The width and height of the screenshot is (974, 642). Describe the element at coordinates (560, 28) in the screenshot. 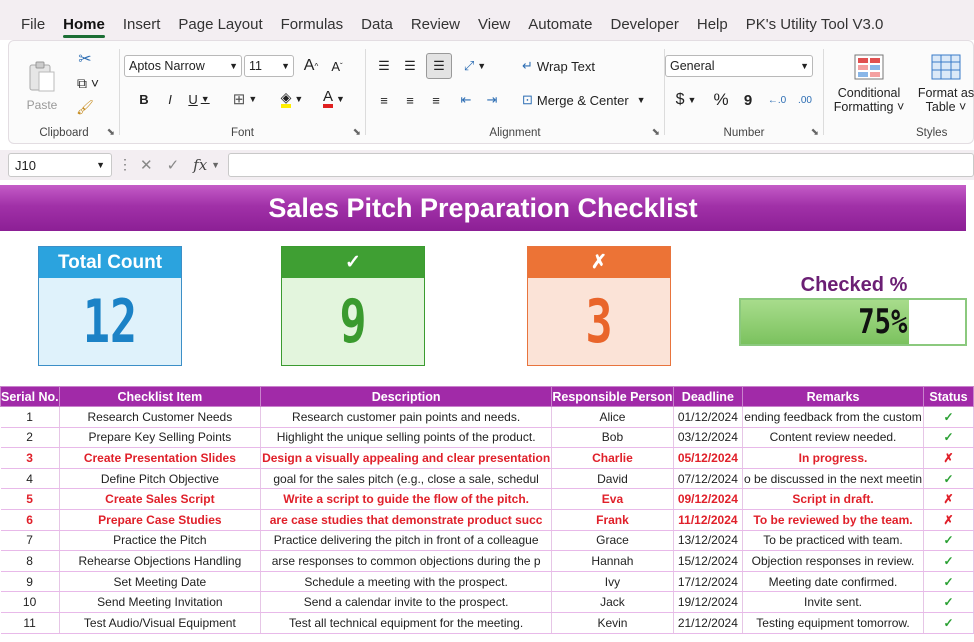

I see `tab-automate: Automate` at that location.